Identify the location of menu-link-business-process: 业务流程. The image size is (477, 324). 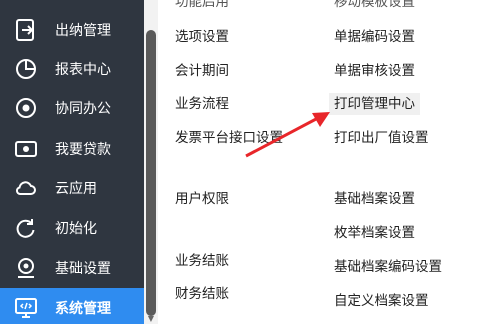
(202, 104).